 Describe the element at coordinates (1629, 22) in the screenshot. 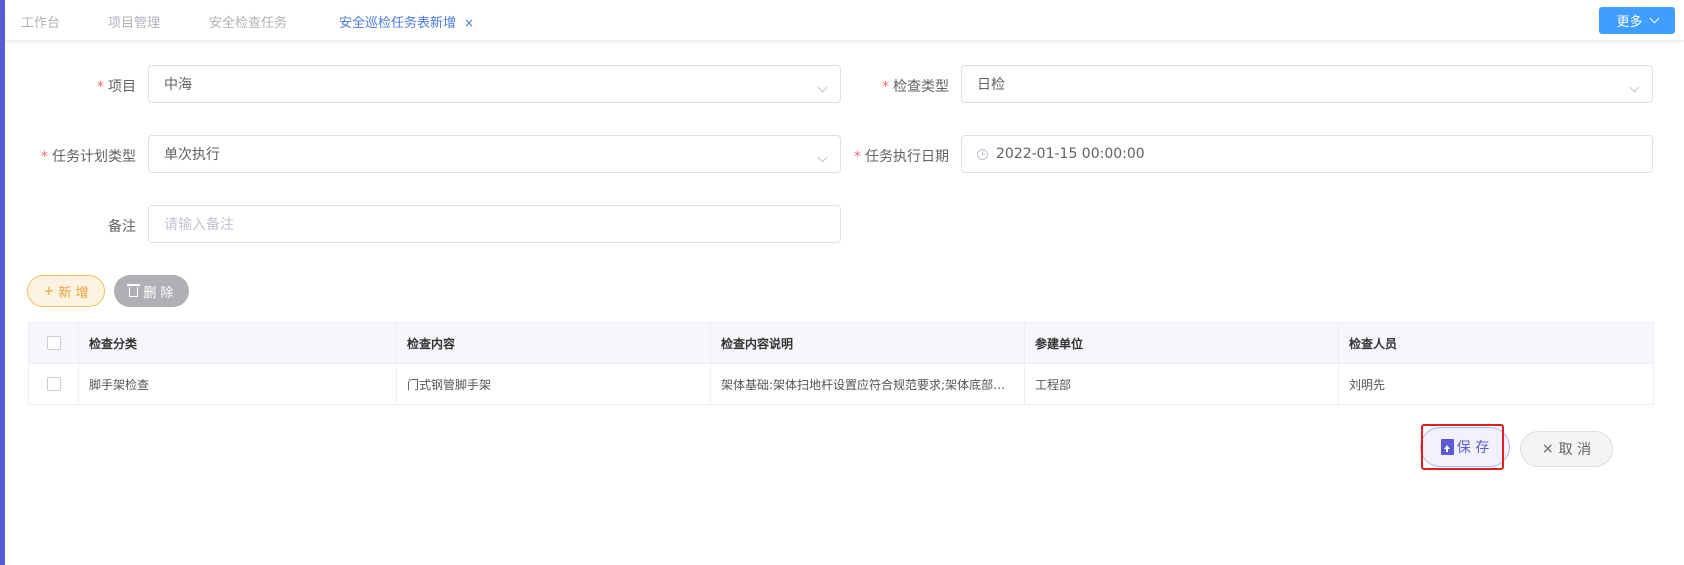

I see `more-label: 更多` at that location.